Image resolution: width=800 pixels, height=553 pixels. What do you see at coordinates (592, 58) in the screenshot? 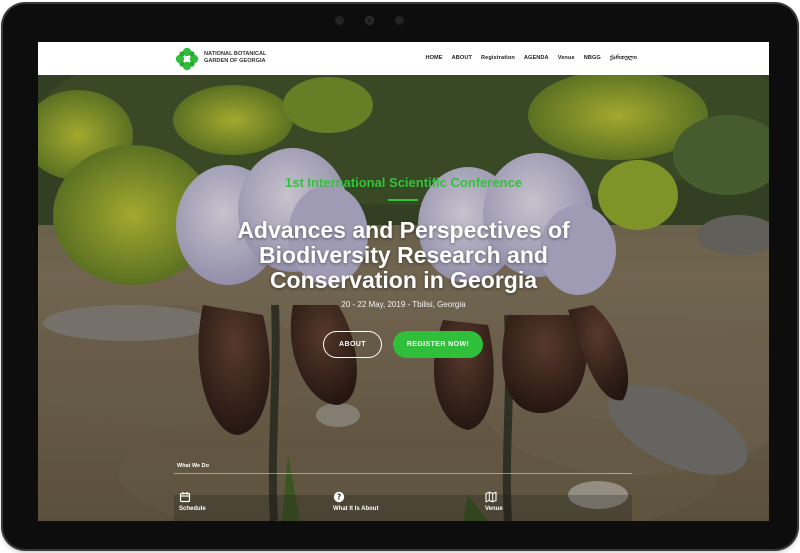
I see `nav-nbgg: NBGG` at bounding box center [592, 58].